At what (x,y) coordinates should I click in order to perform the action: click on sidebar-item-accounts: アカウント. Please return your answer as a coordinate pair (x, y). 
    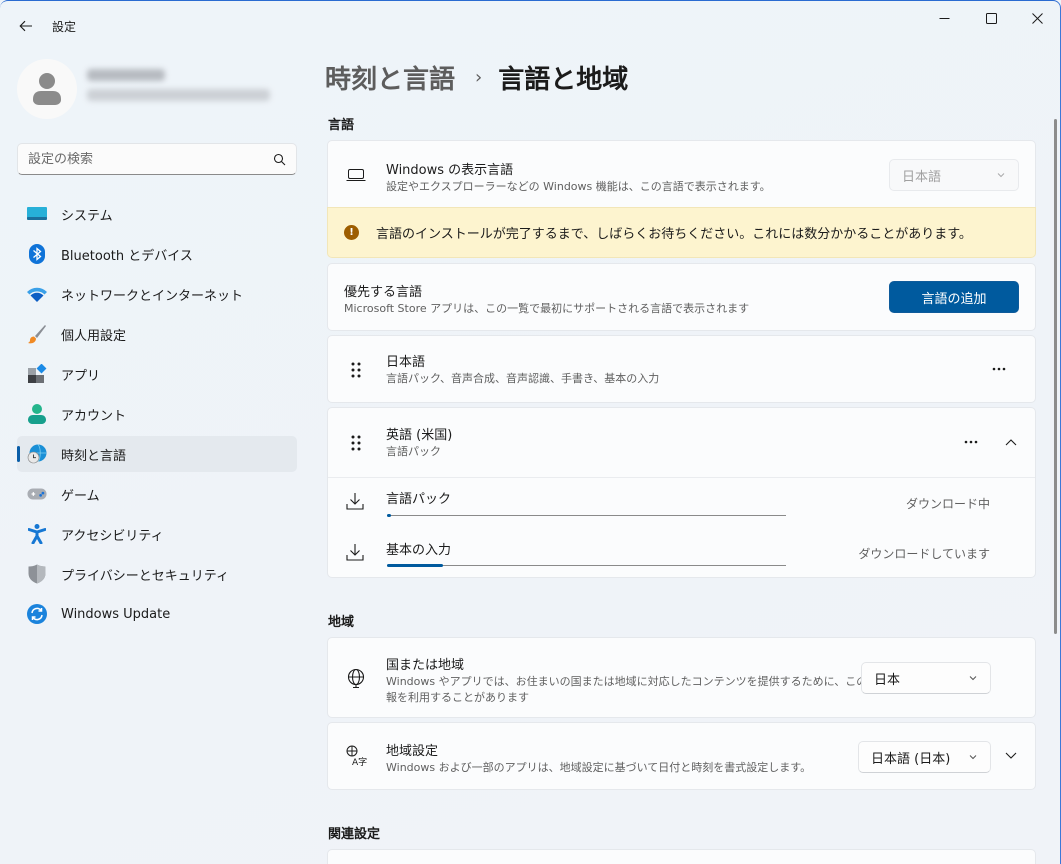
    Looking at the image, I should click on (157, 414).